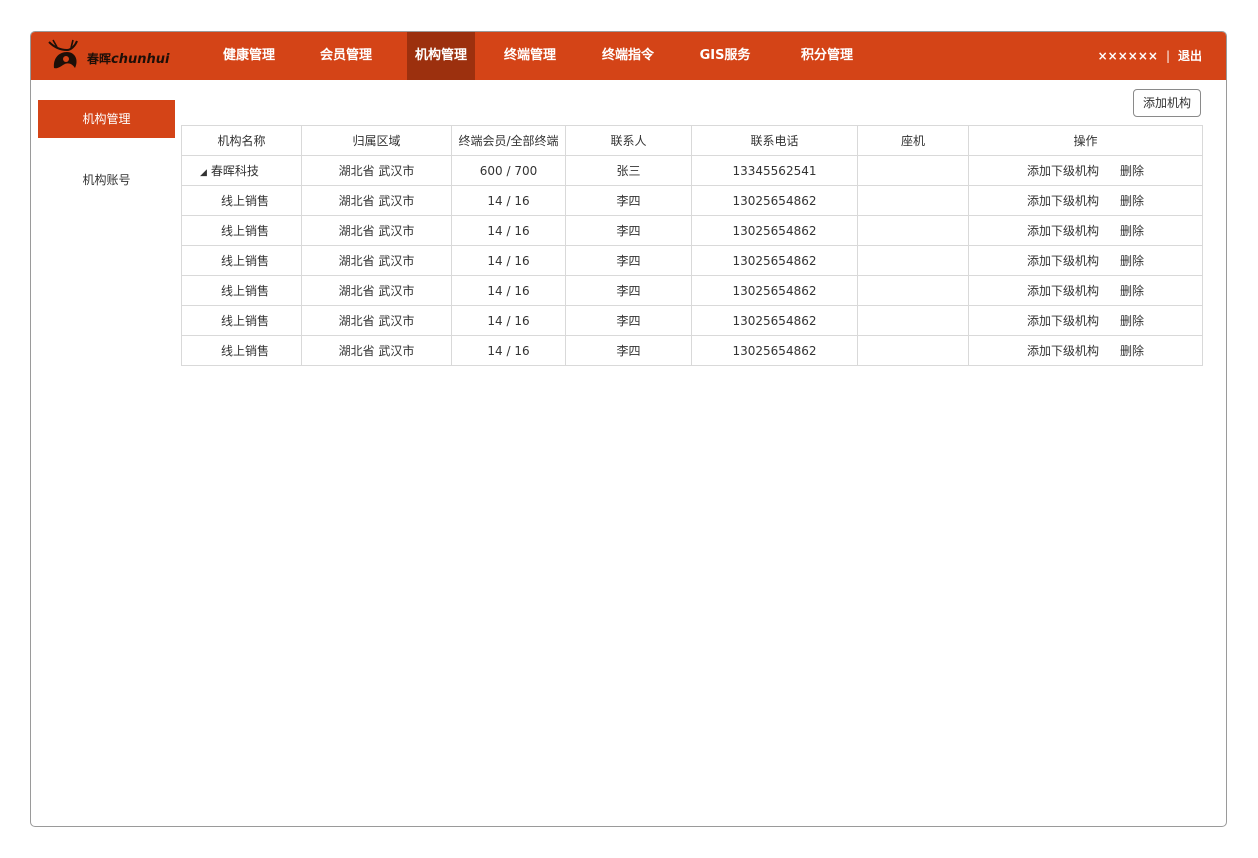 This screenshot has height=858, width=1258. What do you see at coordinates (140, 59) in the screenshot?
I see `brand-name-en: chunhui` at bounding box center [140, 59].